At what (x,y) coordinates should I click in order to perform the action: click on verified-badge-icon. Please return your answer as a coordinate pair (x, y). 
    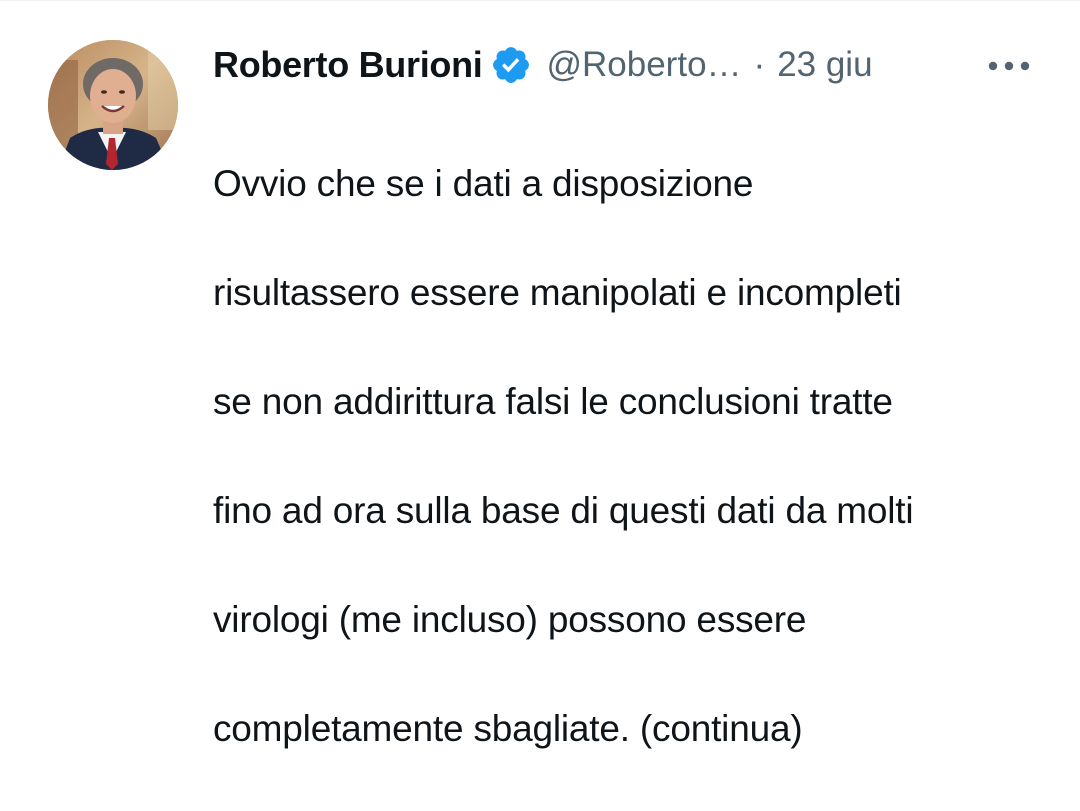
    Looking at the image, I should click on (511, 65).